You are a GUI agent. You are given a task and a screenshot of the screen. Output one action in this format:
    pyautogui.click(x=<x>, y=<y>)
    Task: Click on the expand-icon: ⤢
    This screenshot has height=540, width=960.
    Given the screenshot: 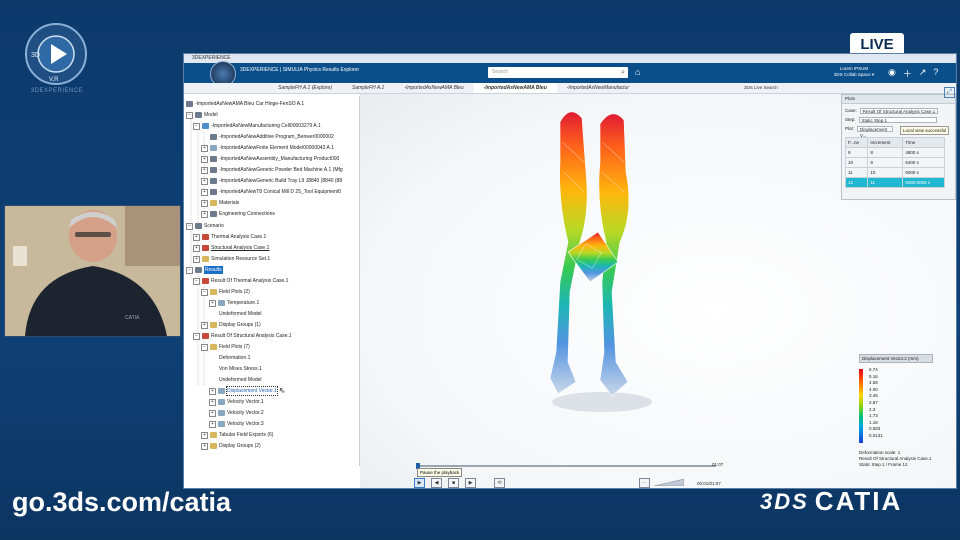 What is the action you would take?
    pyautogui.click(x=949, y=92)
    